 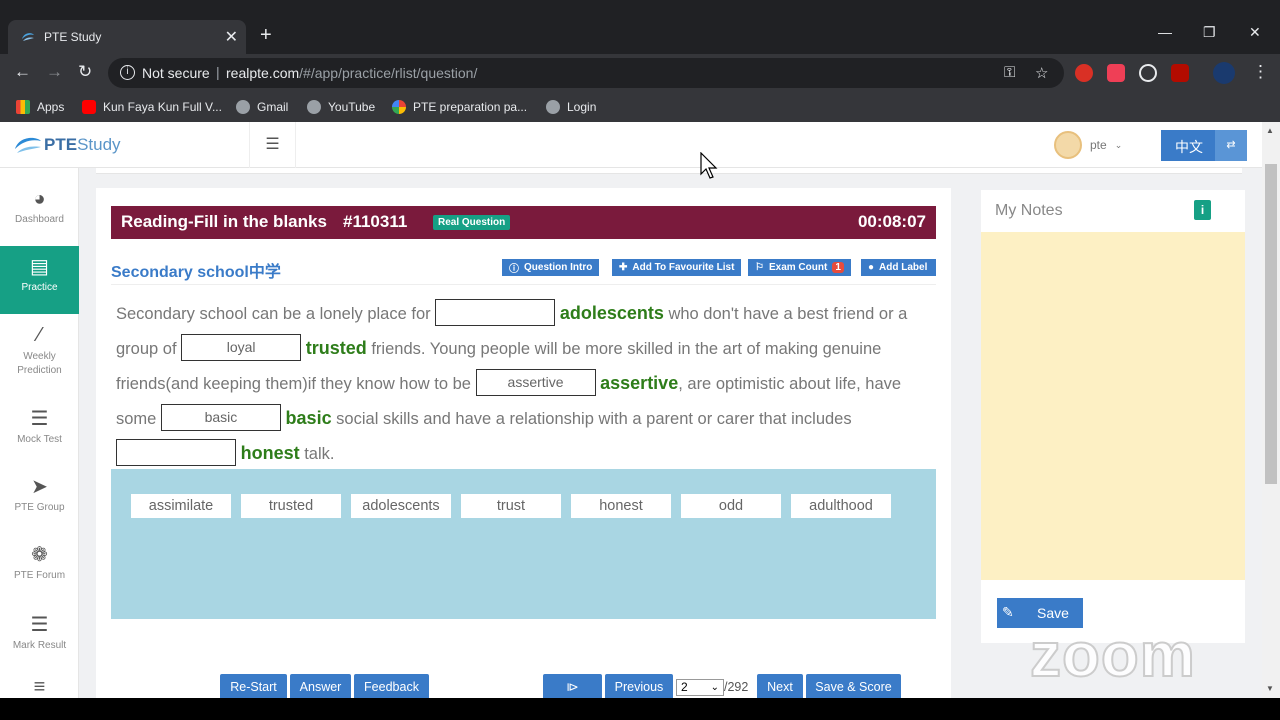 I want to click on notes-panel: My Notes i ✎ Save, so click(x=1113, y=416).